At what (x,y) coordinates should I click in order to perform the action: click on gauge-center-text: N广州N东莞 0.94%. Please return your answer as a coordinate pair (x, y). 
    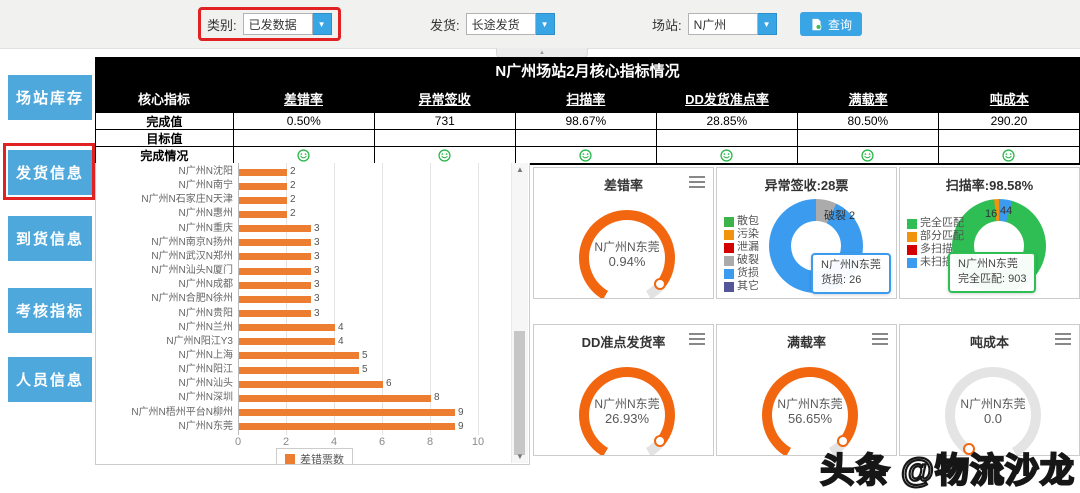
    Looking at the image, I should click on (627, 254).